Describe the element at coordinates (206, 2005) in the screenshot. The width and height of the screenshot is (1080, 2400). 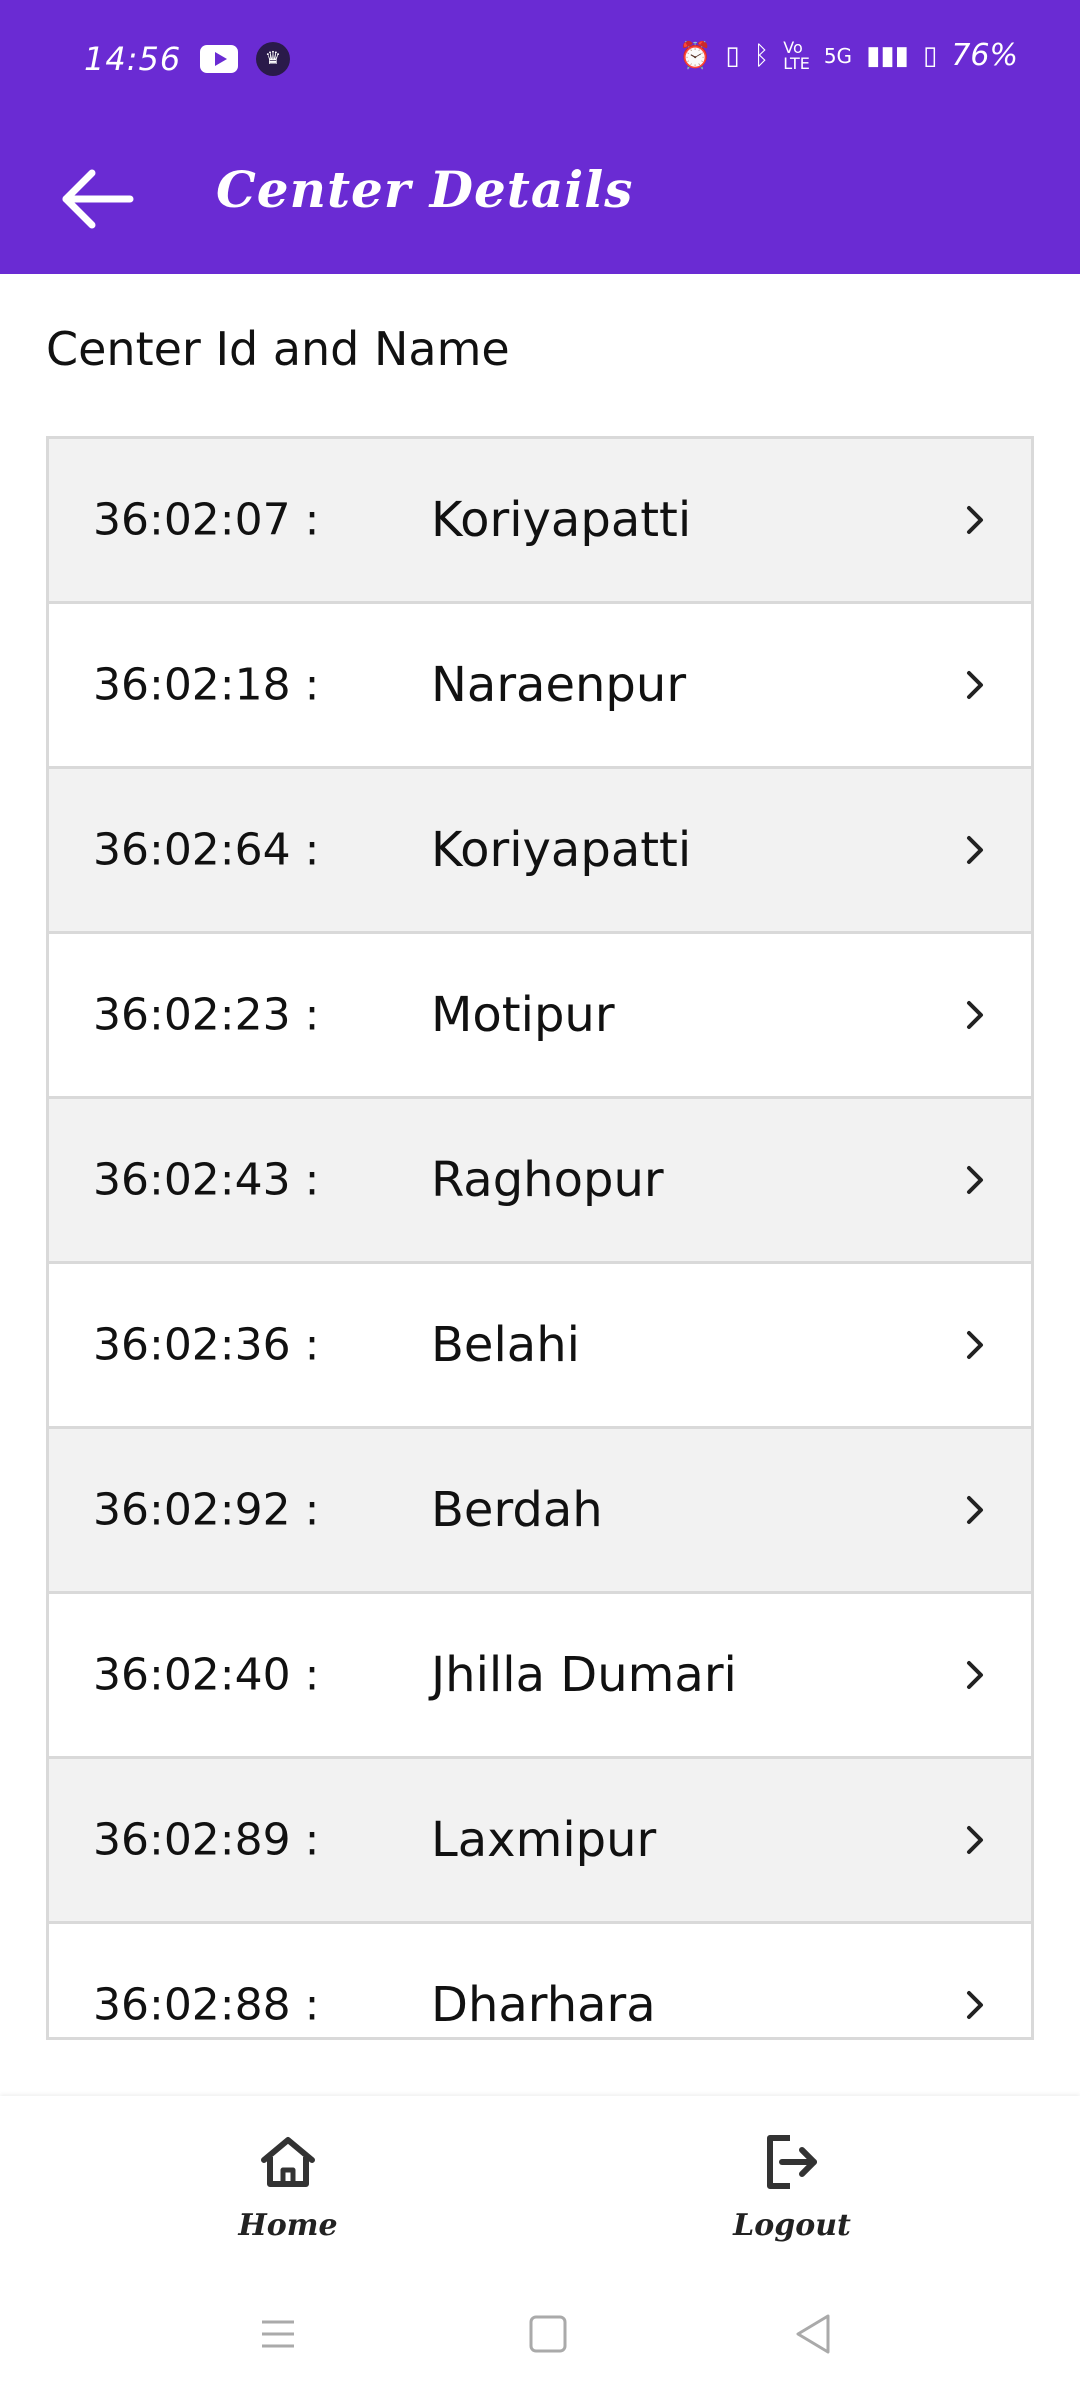
I see `center-id: 36:02:88 :` at that location.